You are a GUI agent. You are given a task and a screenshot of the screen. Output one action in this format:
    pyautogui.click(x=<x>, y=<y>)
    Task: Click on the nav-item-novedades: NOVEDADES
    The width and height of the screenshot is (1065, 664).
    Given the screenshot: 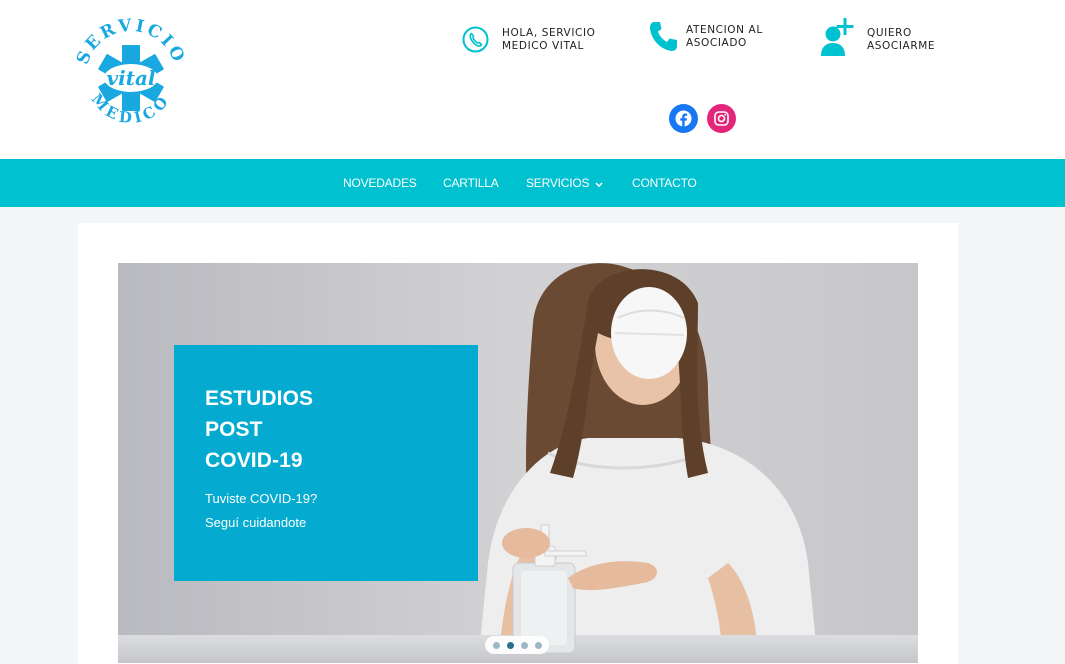 What is the action you would take?
    pyautogui.click(x=380, y=183)
    